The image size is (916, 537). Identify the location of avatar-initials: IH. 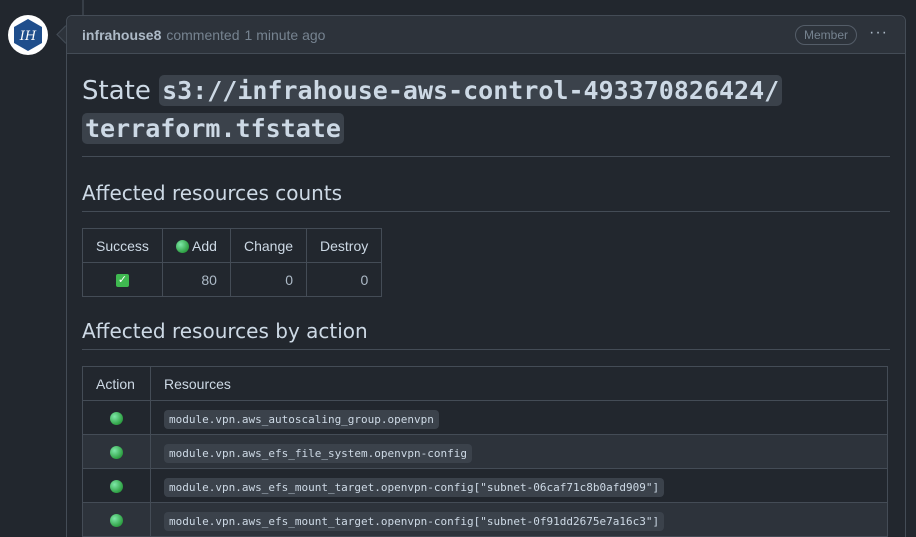
(28, 36).